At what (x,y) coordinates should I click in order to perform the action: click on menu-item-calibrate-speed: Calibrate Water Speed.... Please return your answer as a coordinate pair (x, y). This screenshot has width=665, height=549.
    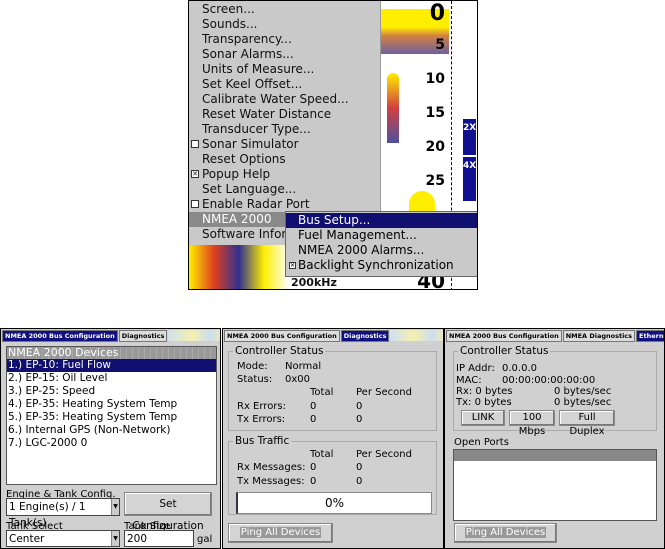
    Looking at the image, I should click on (285, 99).